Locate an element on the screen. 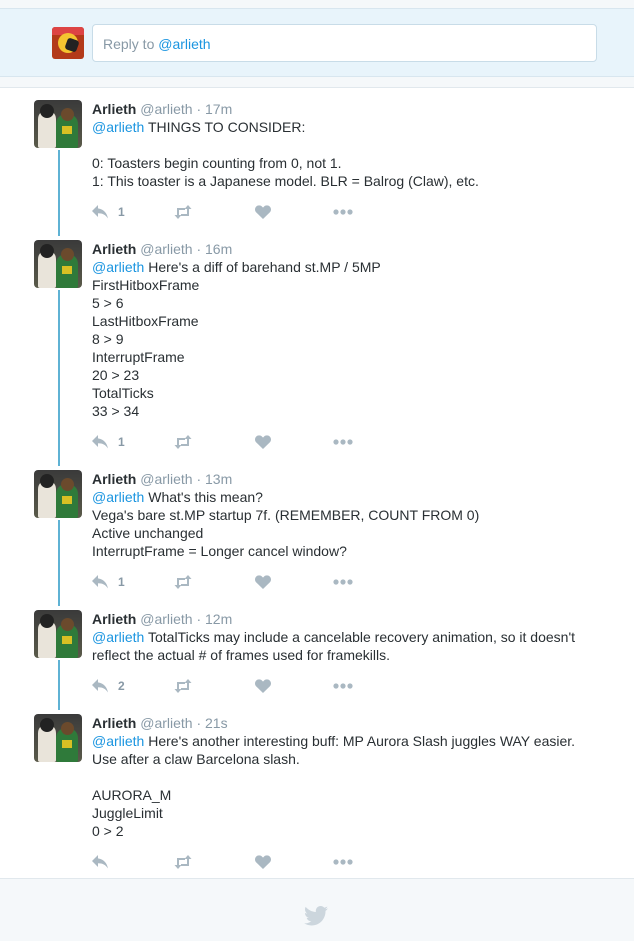 The height and width of the screenshot is (941, 634). tweet-text-line is located at coordinates (352, 145).